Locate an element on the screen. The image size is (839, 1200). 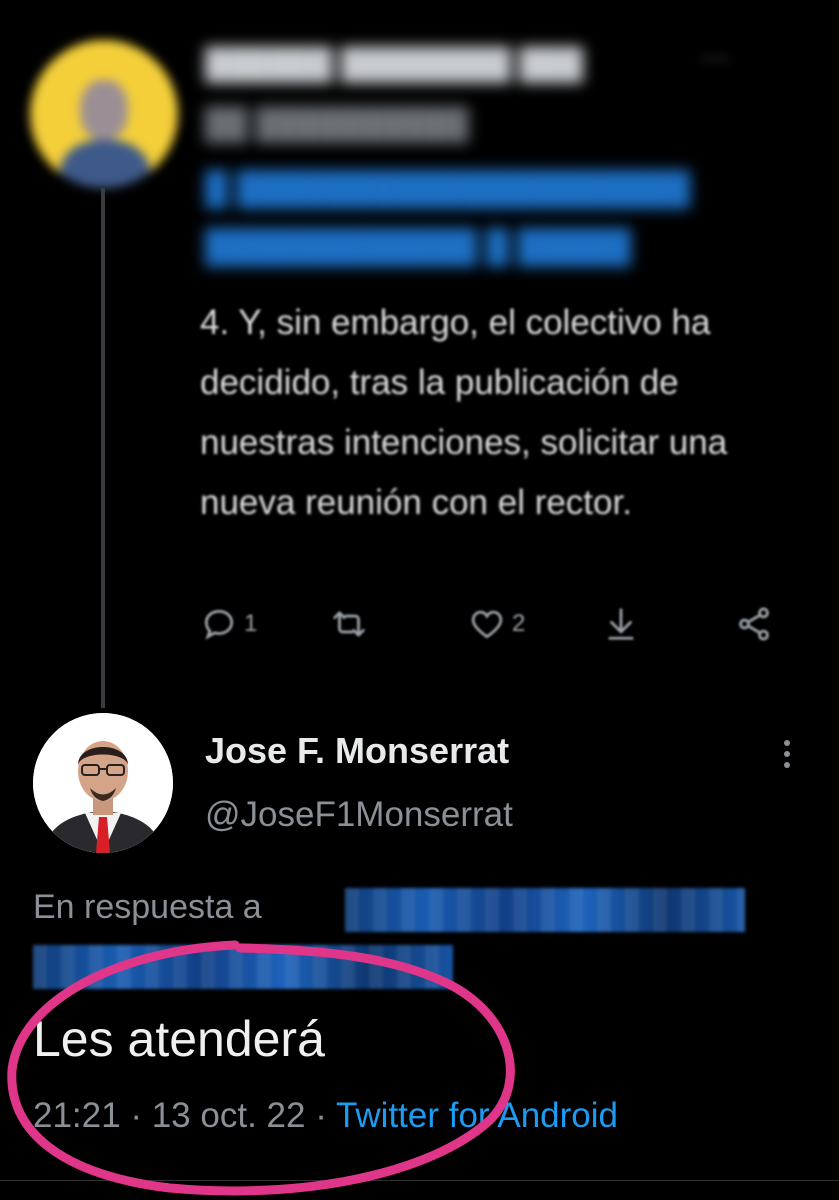
divider is located at coordinates (419, 1180).